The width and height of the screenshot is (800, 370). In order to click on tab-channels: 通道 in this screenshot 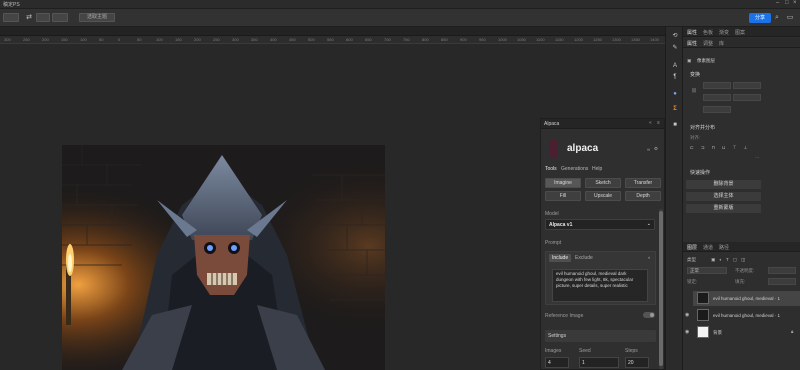, I will do `click(708, 247)`.